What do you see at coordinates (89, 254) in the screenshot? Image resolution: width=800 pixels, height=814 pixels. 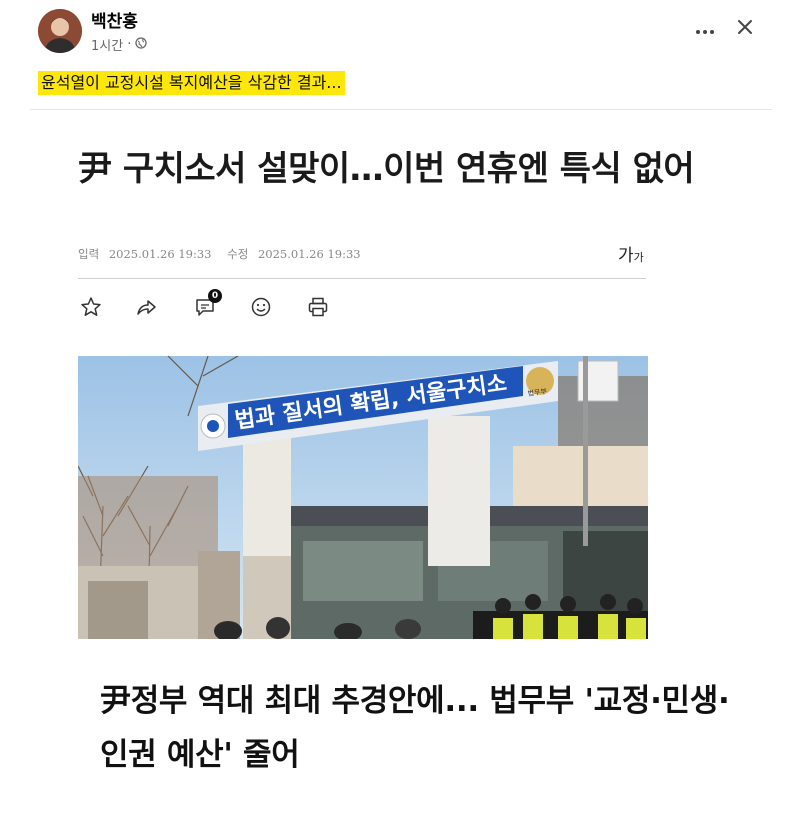 I see `input-label: 입력` at bounding box center [89, 254].